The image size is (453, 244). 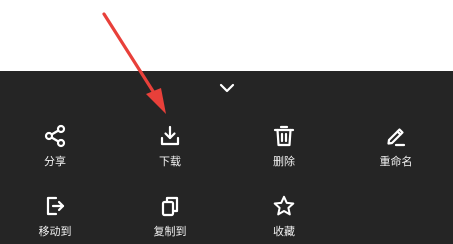 I want to click on copy-to-label: 复制到, so click(x=170, y=231).